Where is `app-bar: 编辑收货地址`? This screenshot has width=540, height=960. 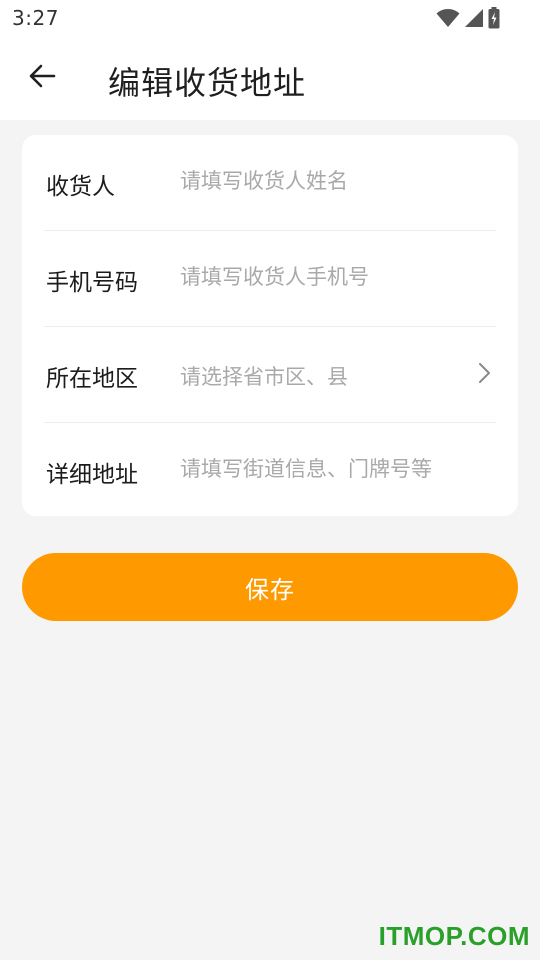 app-bar: 编辑收货地址 is located at coordinates (270, 78).